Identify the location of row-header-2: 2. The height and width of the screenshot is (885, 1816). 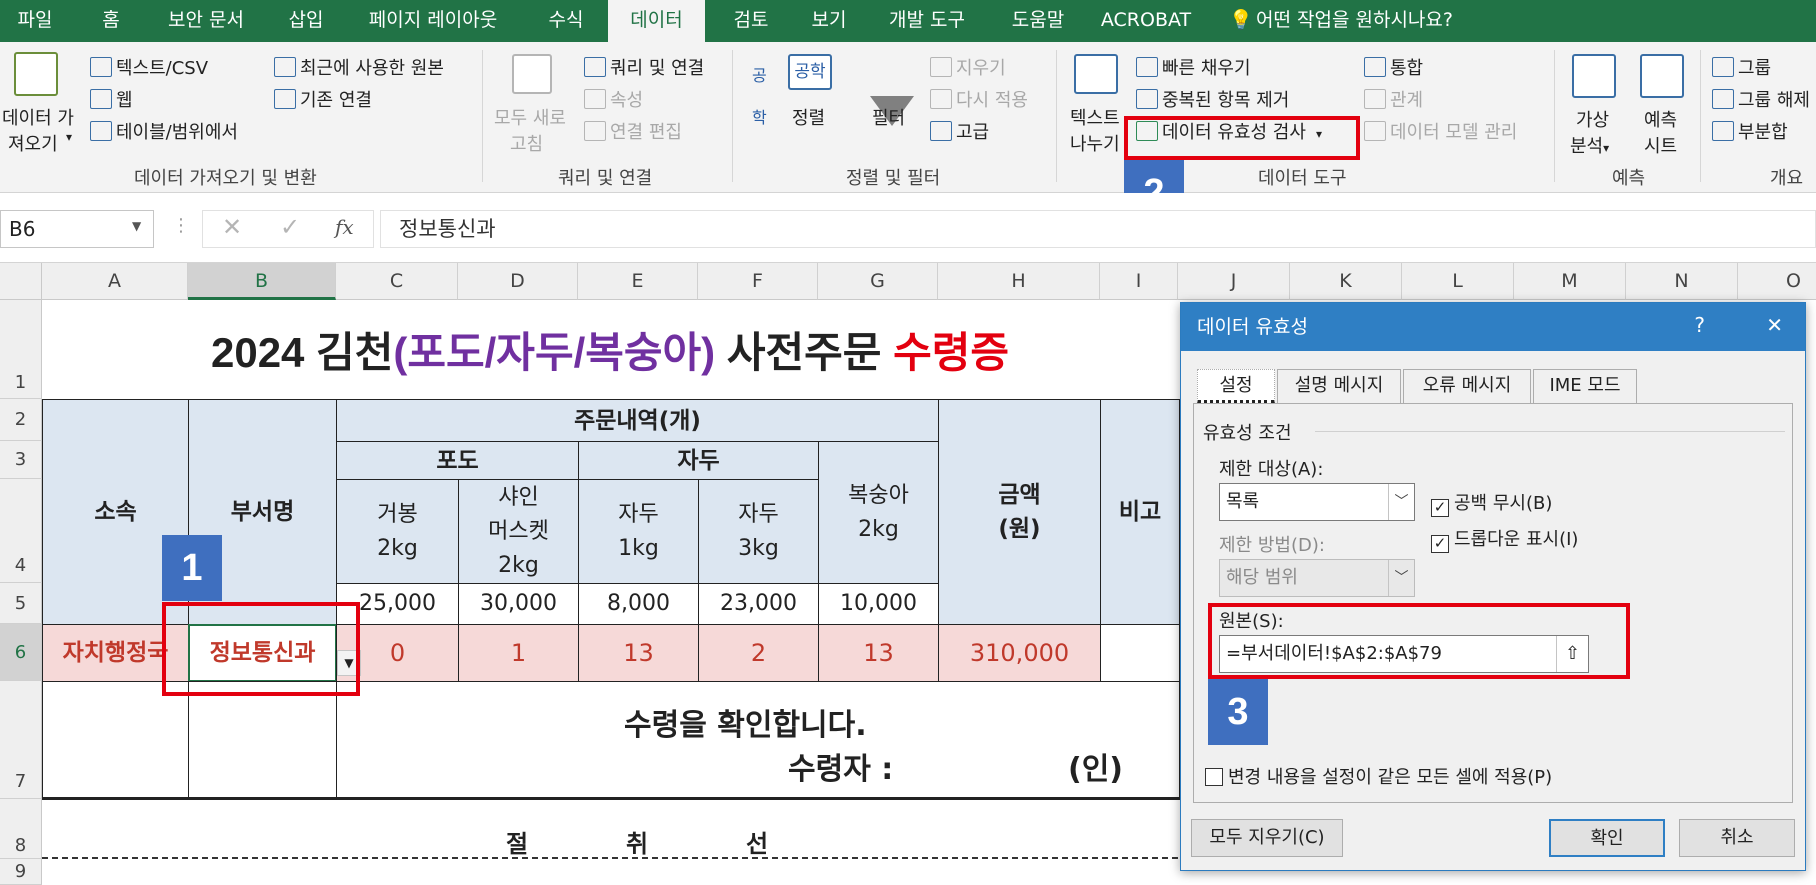
(21, 420).